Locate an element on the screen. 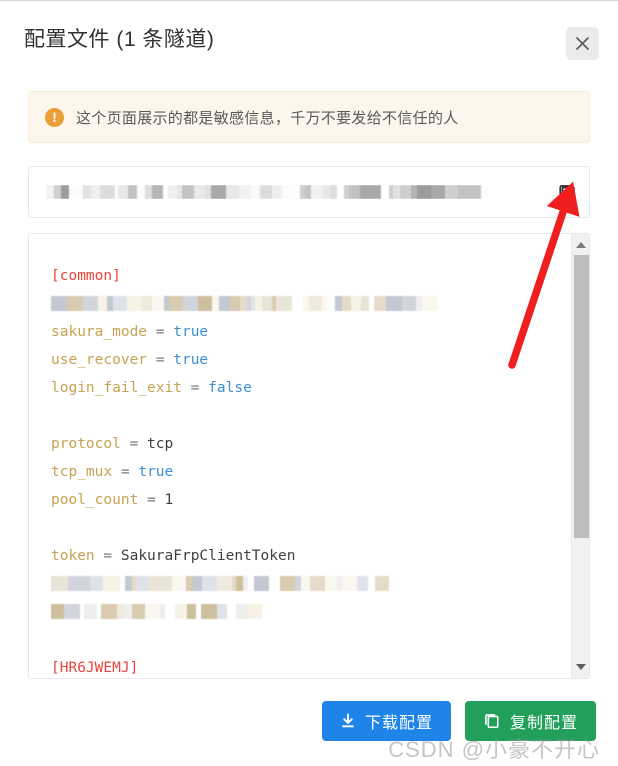 This screenshot has height=766, width=618. code-value: 1 is located at coordinates (169, 500).